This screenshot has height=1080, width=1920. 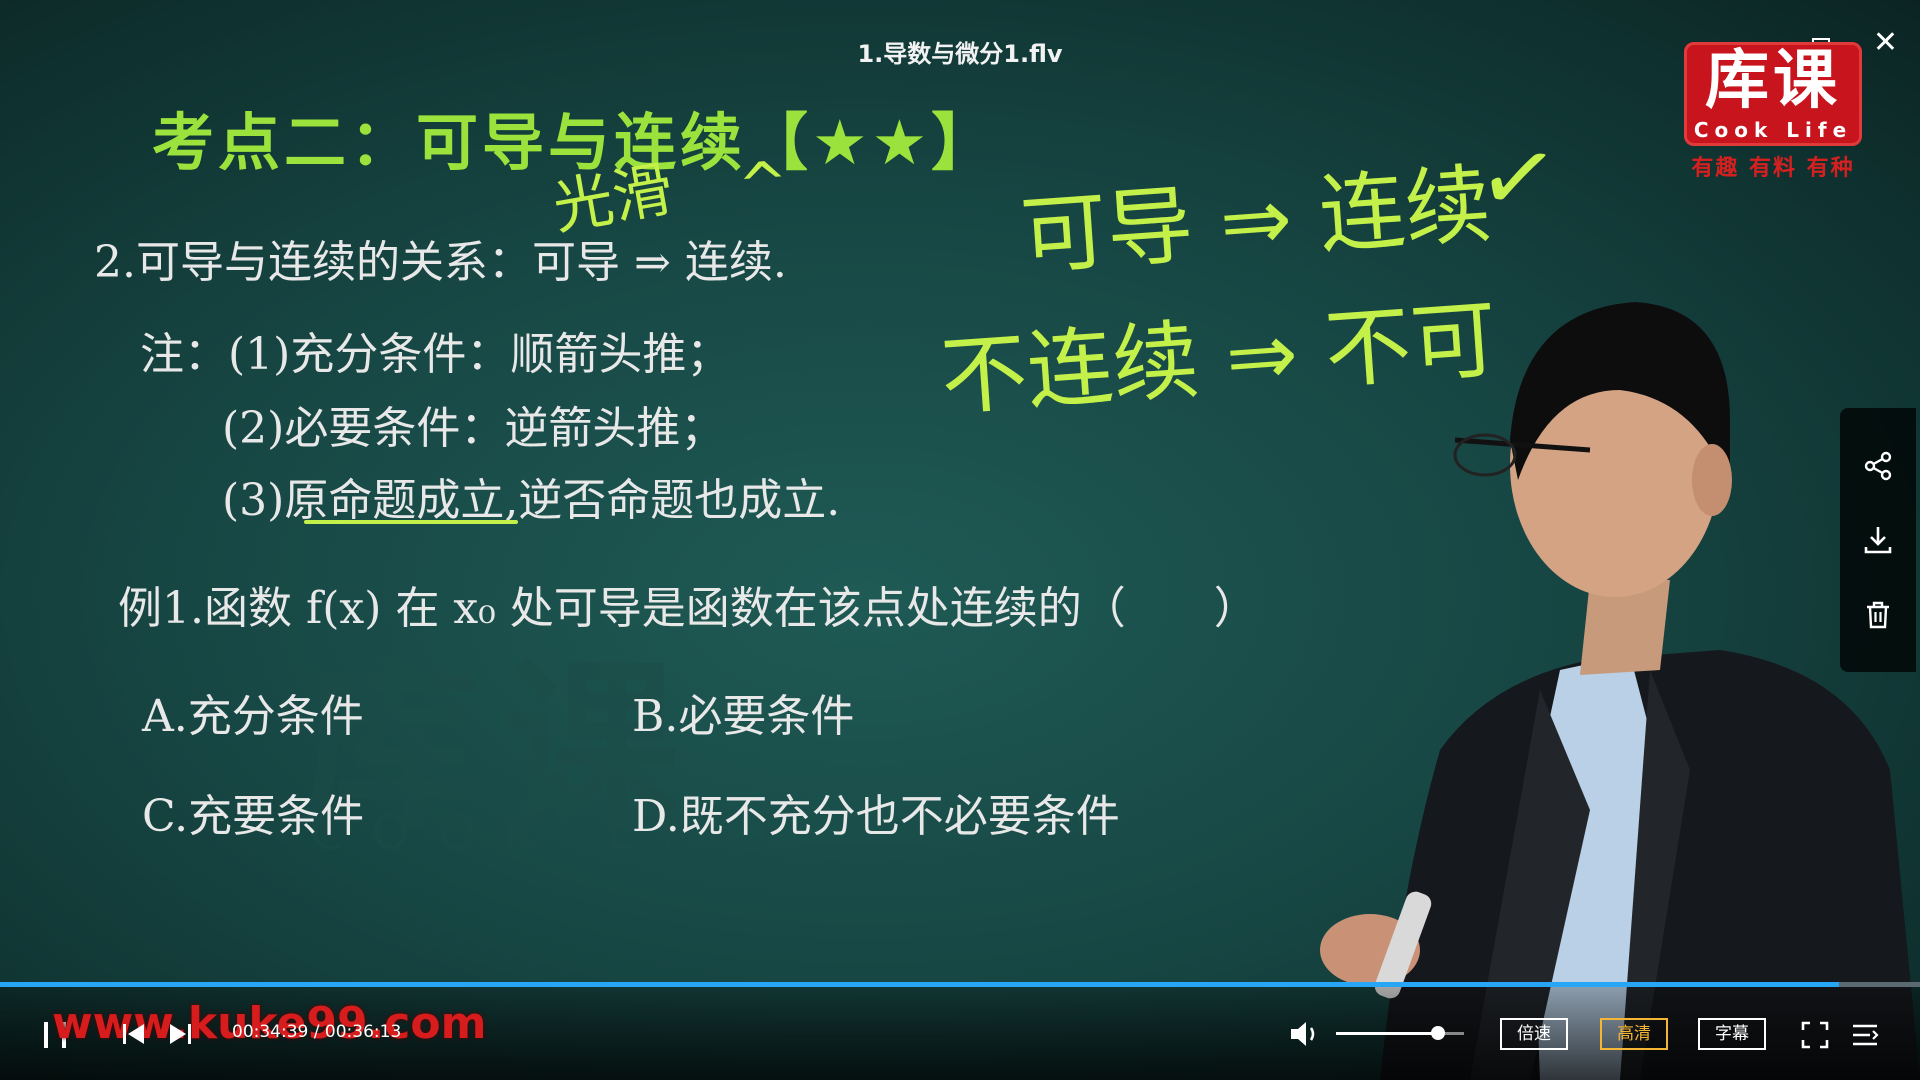 I want to click on time-display: 00:34:39 / 00:36:13, so click(x=316, y=1032).